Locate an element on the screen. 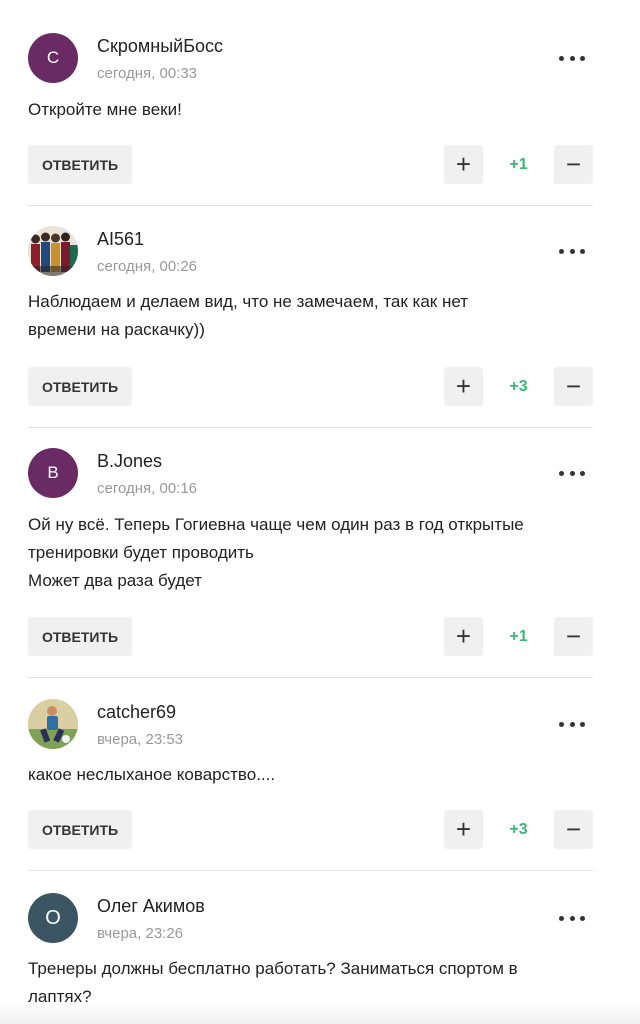  comment-date: сегодня, 00:16 is located at coordinates (147, 488).